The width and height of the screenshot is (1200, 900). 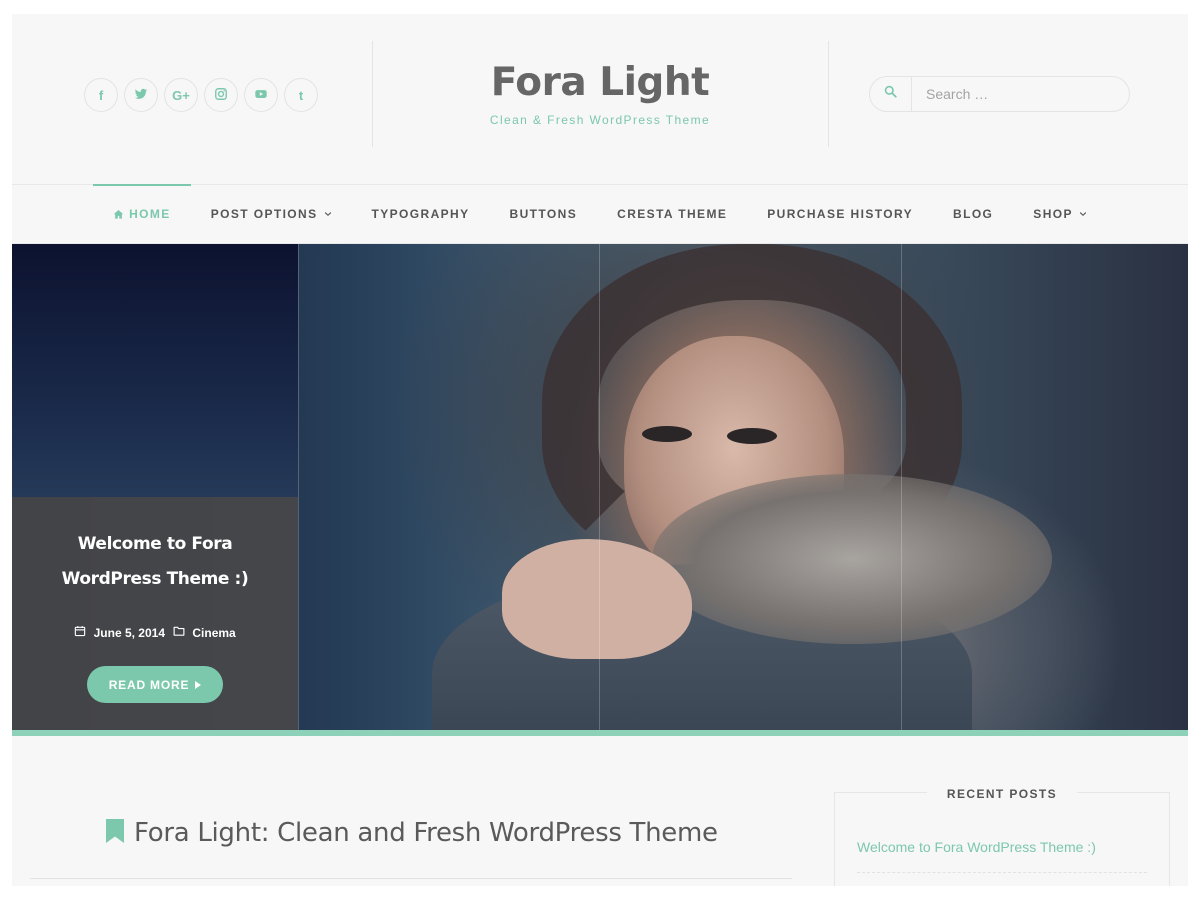 What do you see at coordinates (149, 684) in the screenshot?
I see `read-more-label: READ MORE` at bounding box center [149, 684].